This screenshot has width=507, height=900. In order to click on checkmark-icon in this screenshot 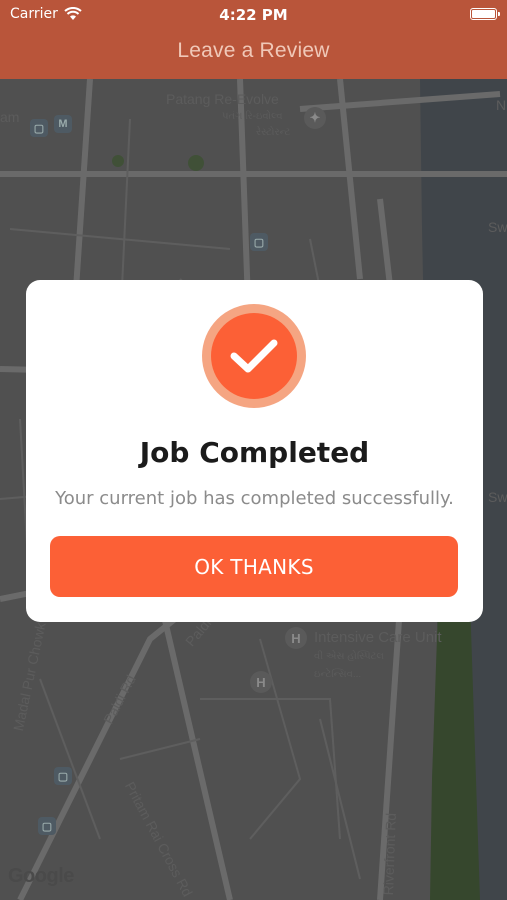, I will do `click(254, 356)`.